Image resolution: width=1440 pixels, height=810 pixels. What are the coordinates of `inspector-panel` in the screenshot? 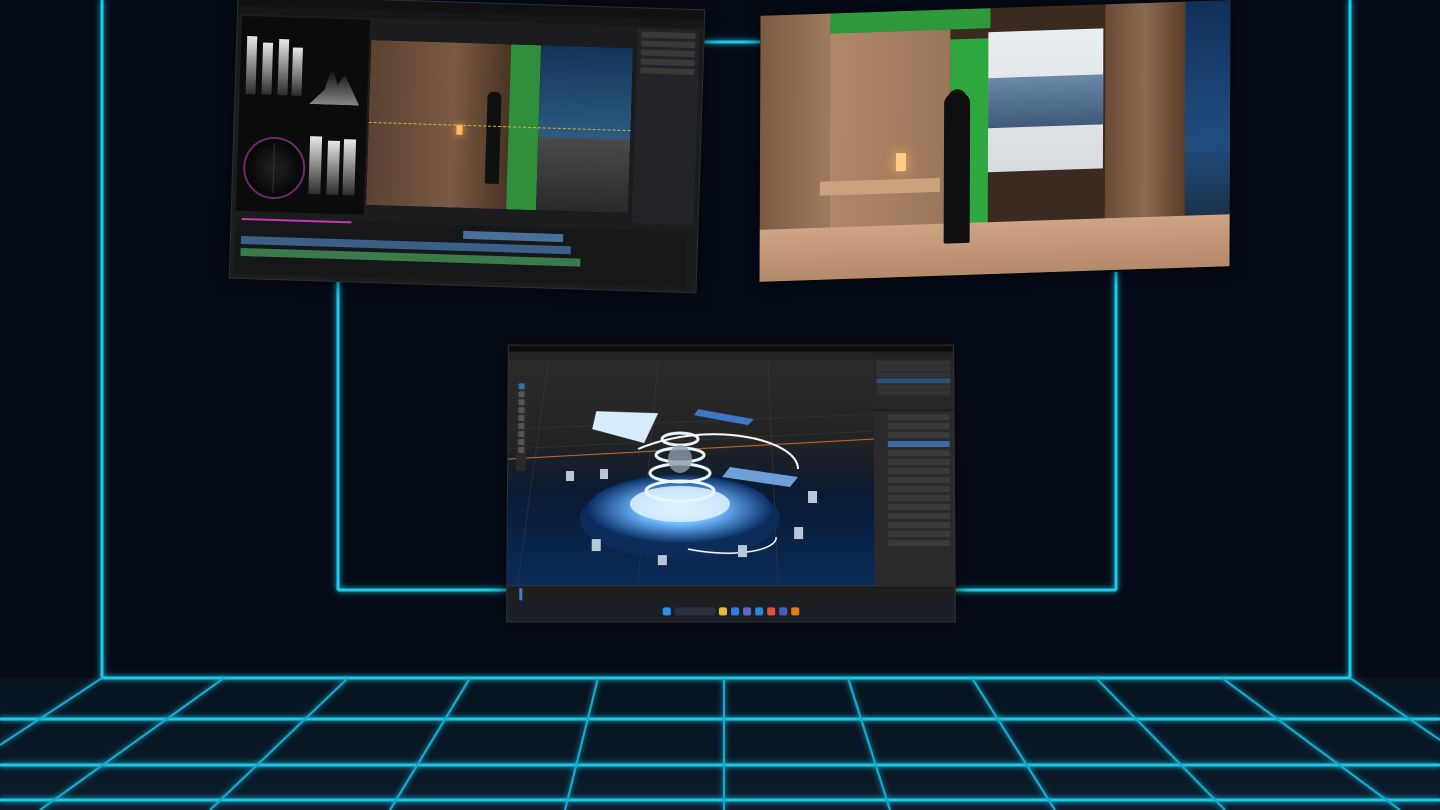 It's located at (665, 127).